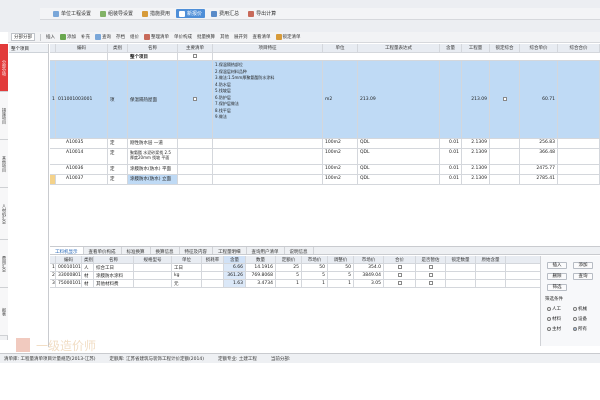  What do you see at coordinates (4, 68) in the screenshot?
I see `side-tab-divisions: 分部分项` at bounding box center [4, 68].